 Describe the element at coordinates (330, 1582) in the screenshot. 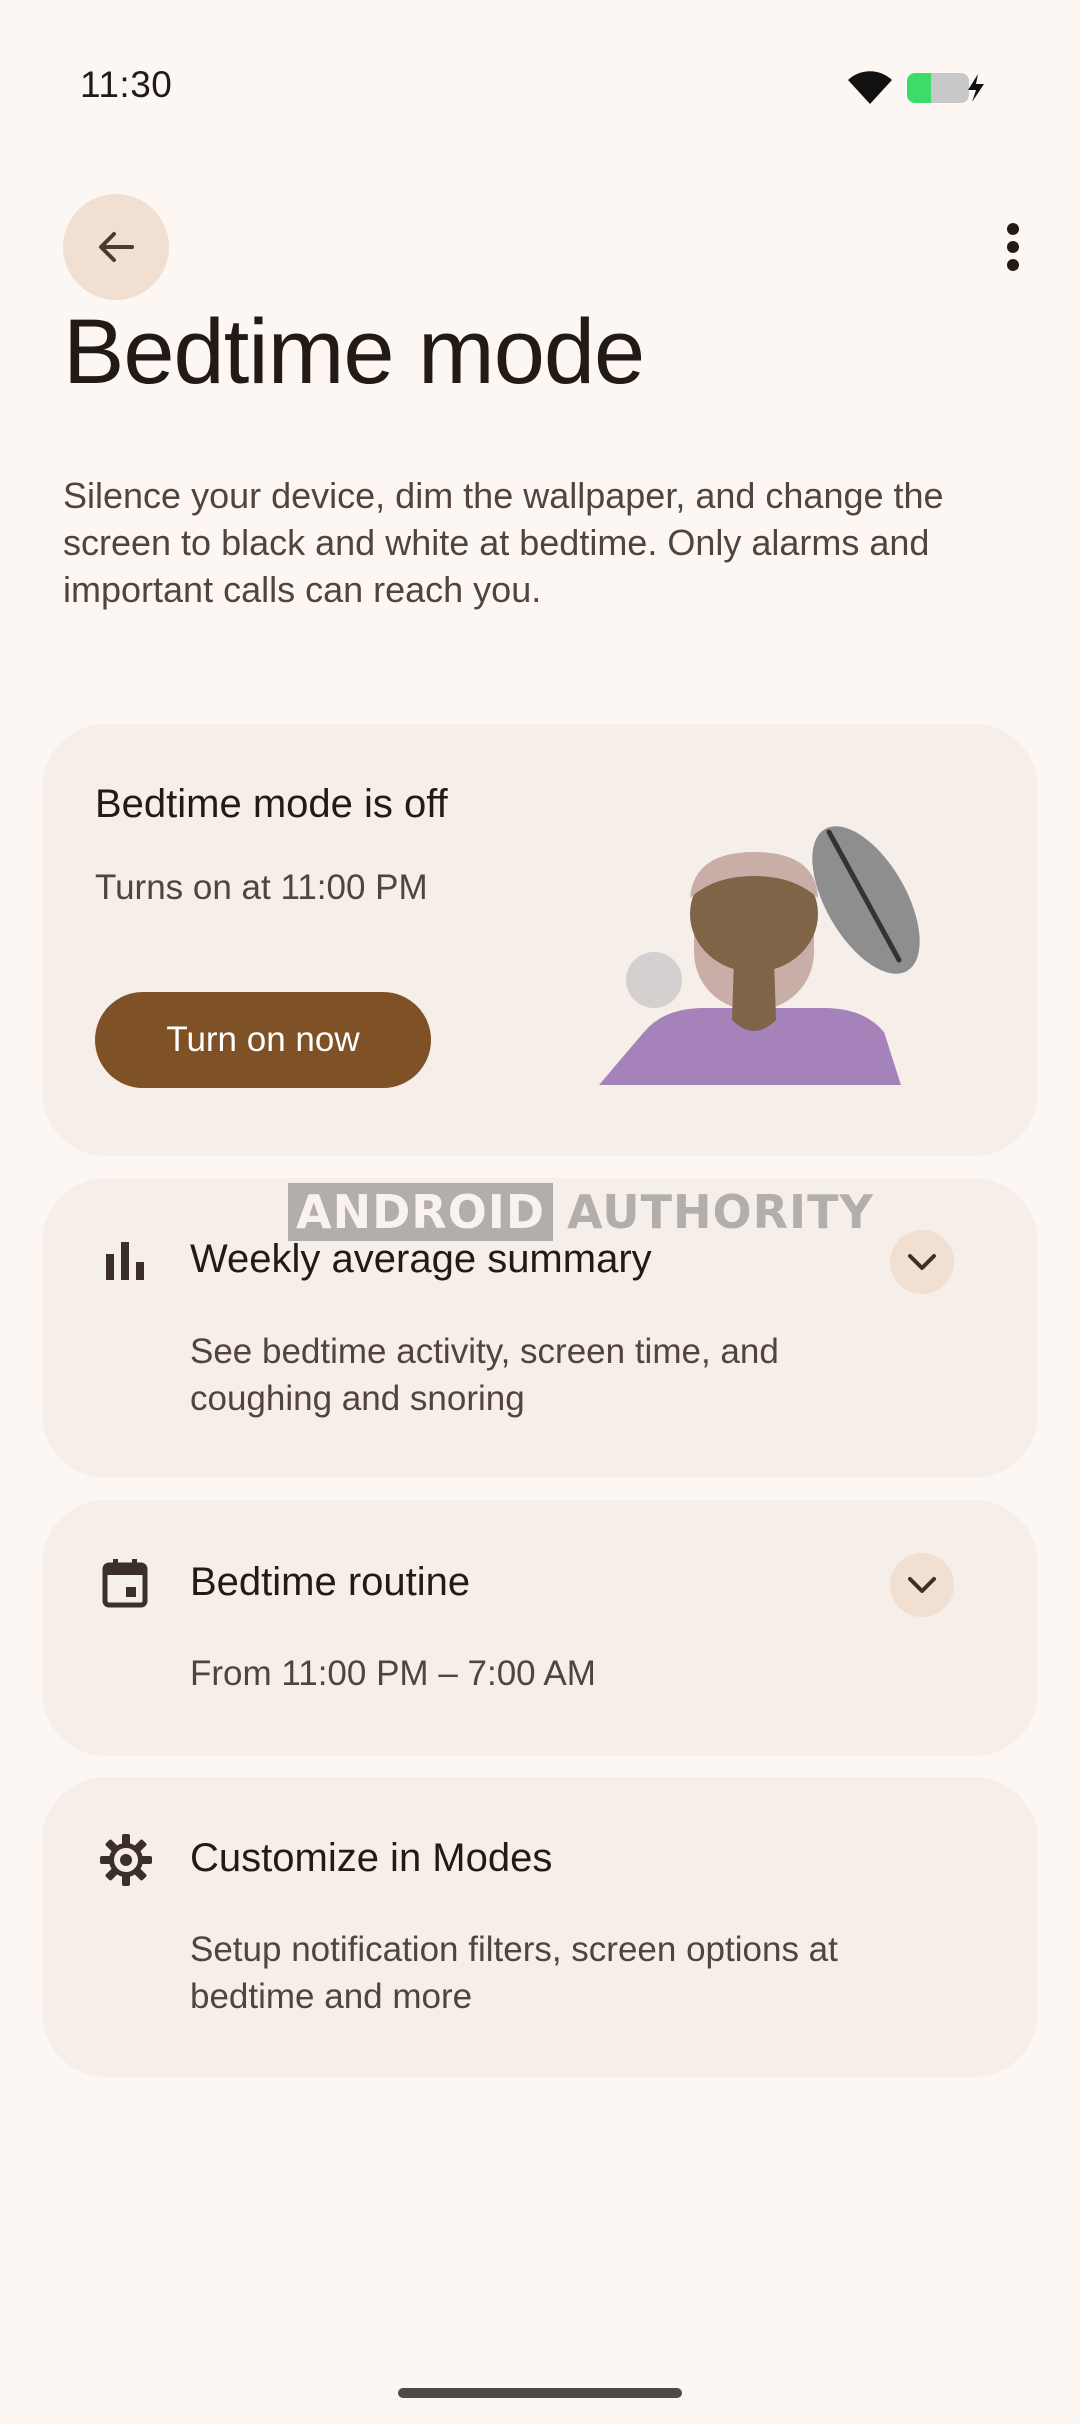

I see `bedtime-routine-title: Bedtime routine` at that location.